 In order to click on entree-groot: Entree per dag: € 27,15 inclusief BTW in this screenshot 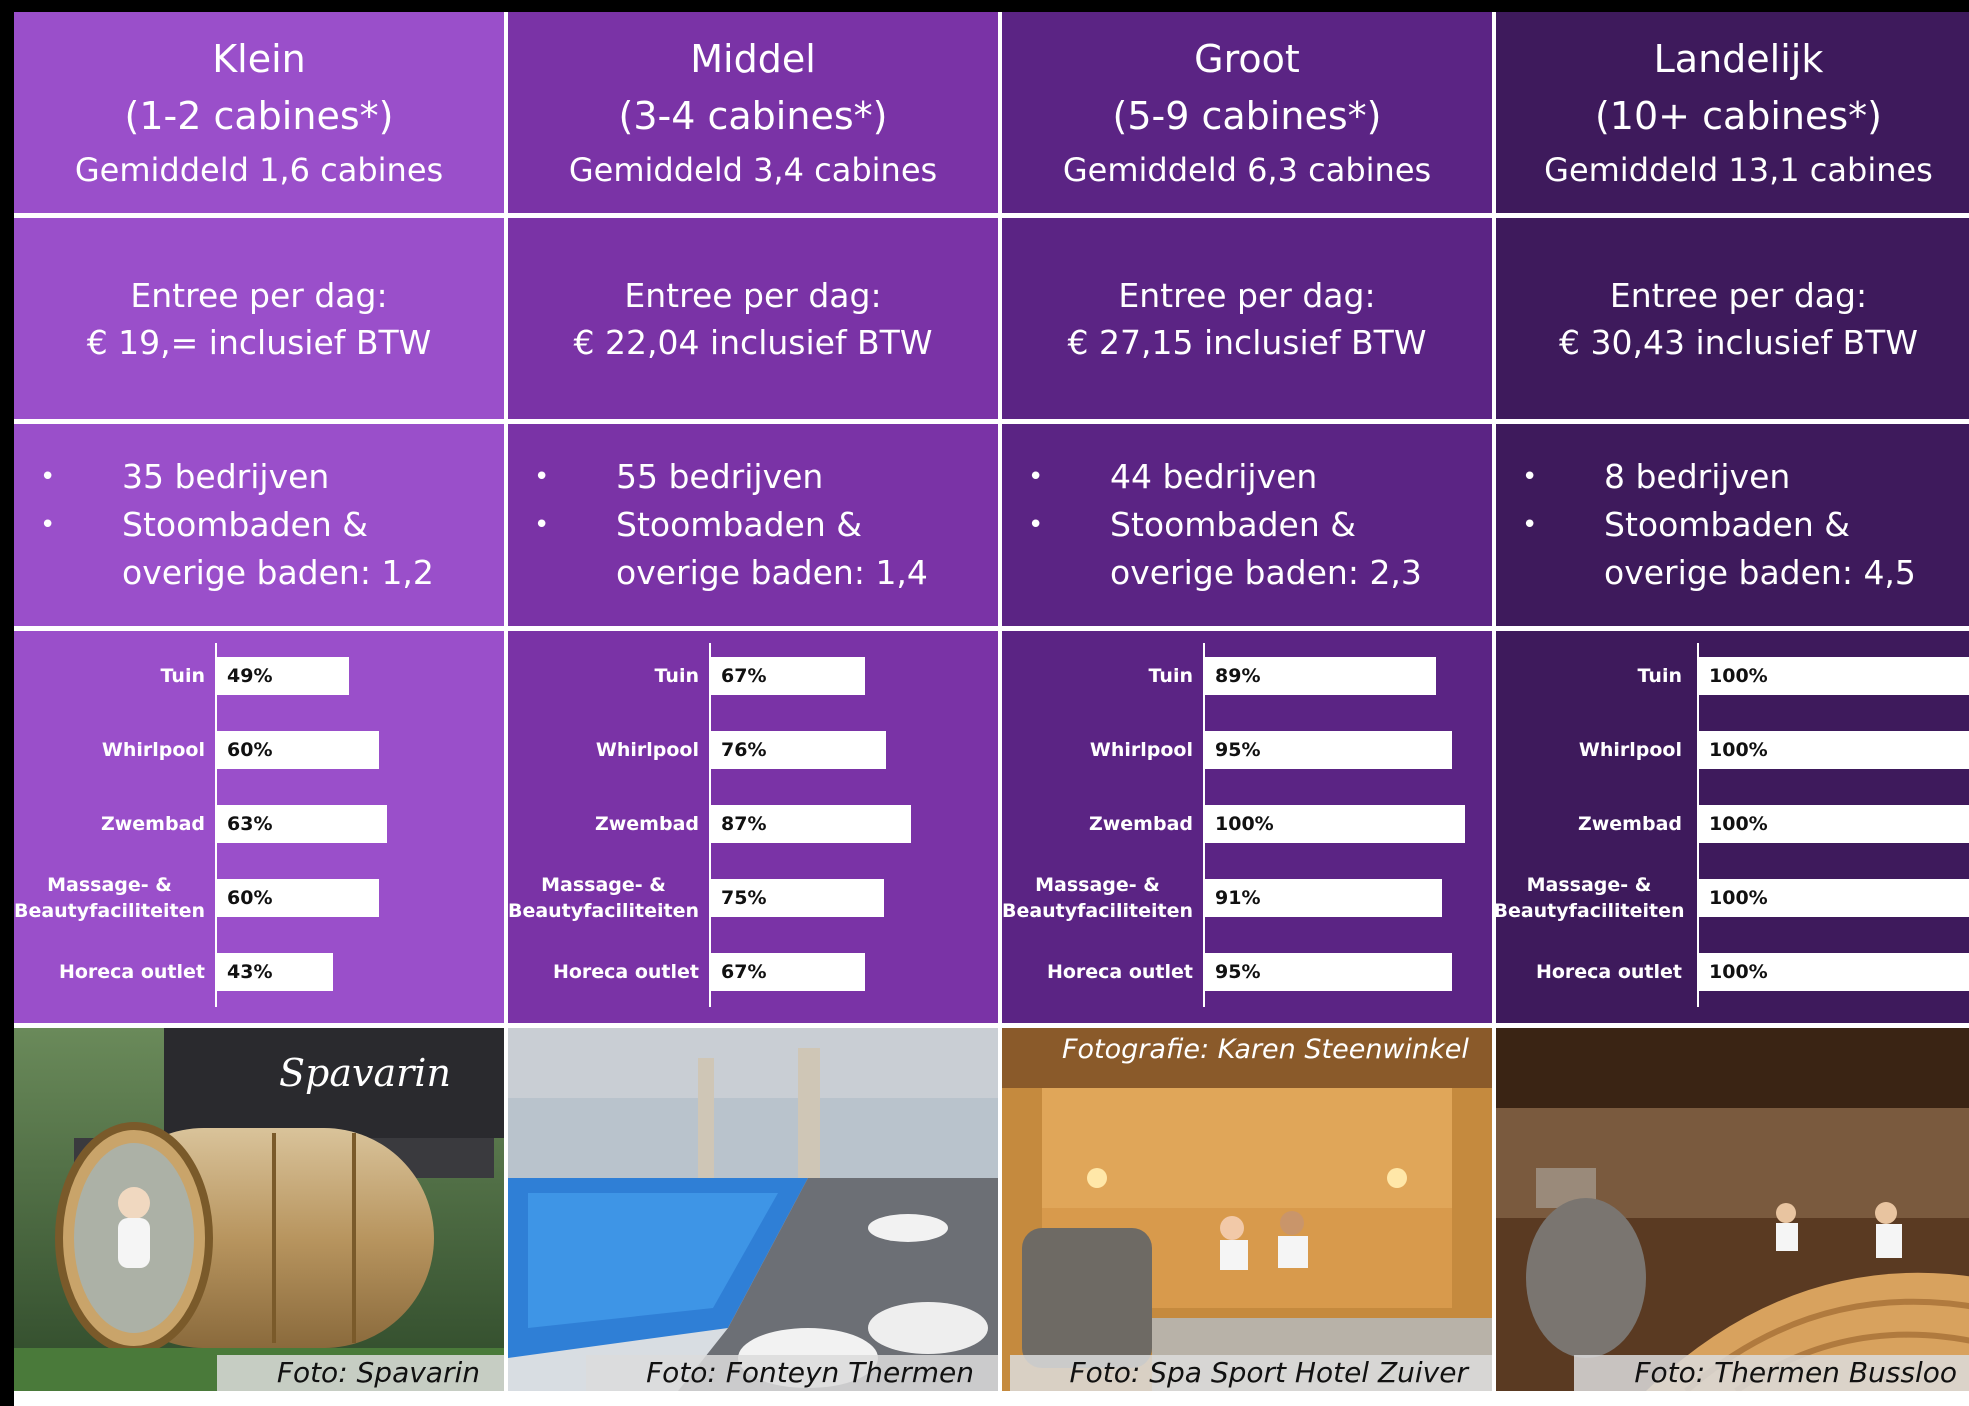, I will do `click(1247, 318)`.